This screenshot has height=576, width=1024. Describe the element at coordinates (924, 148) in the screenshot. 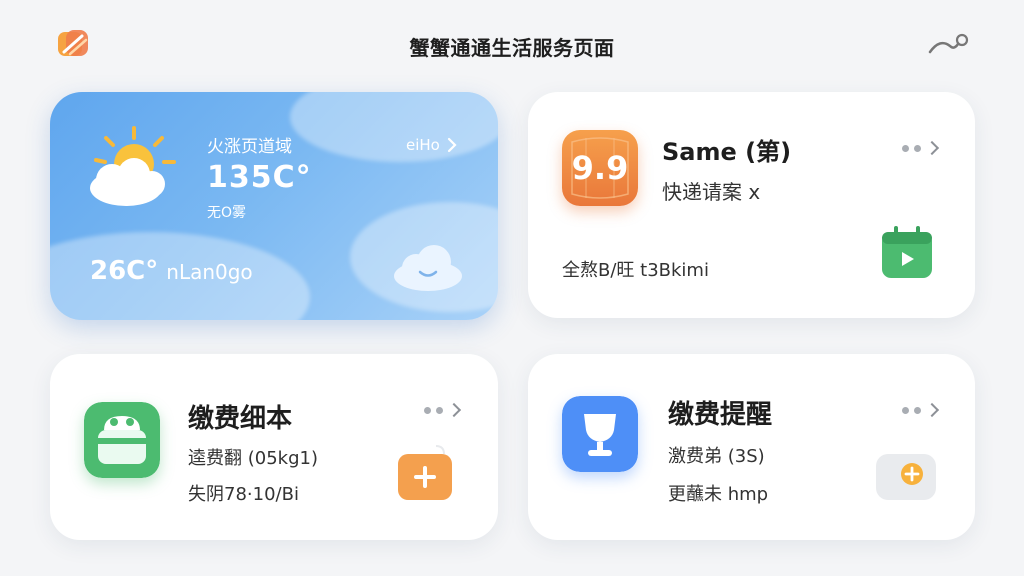

I see `express-more-button` at that location.